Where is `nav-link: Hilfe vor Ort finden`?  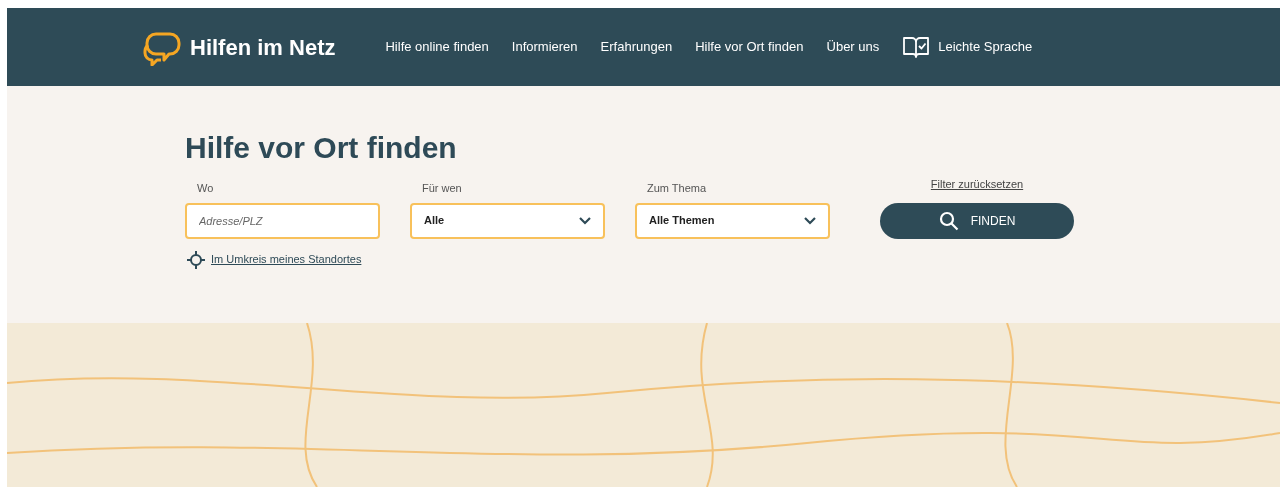 nav-link: Hilfe vor Ort finden is located at coordinates (749, 47).